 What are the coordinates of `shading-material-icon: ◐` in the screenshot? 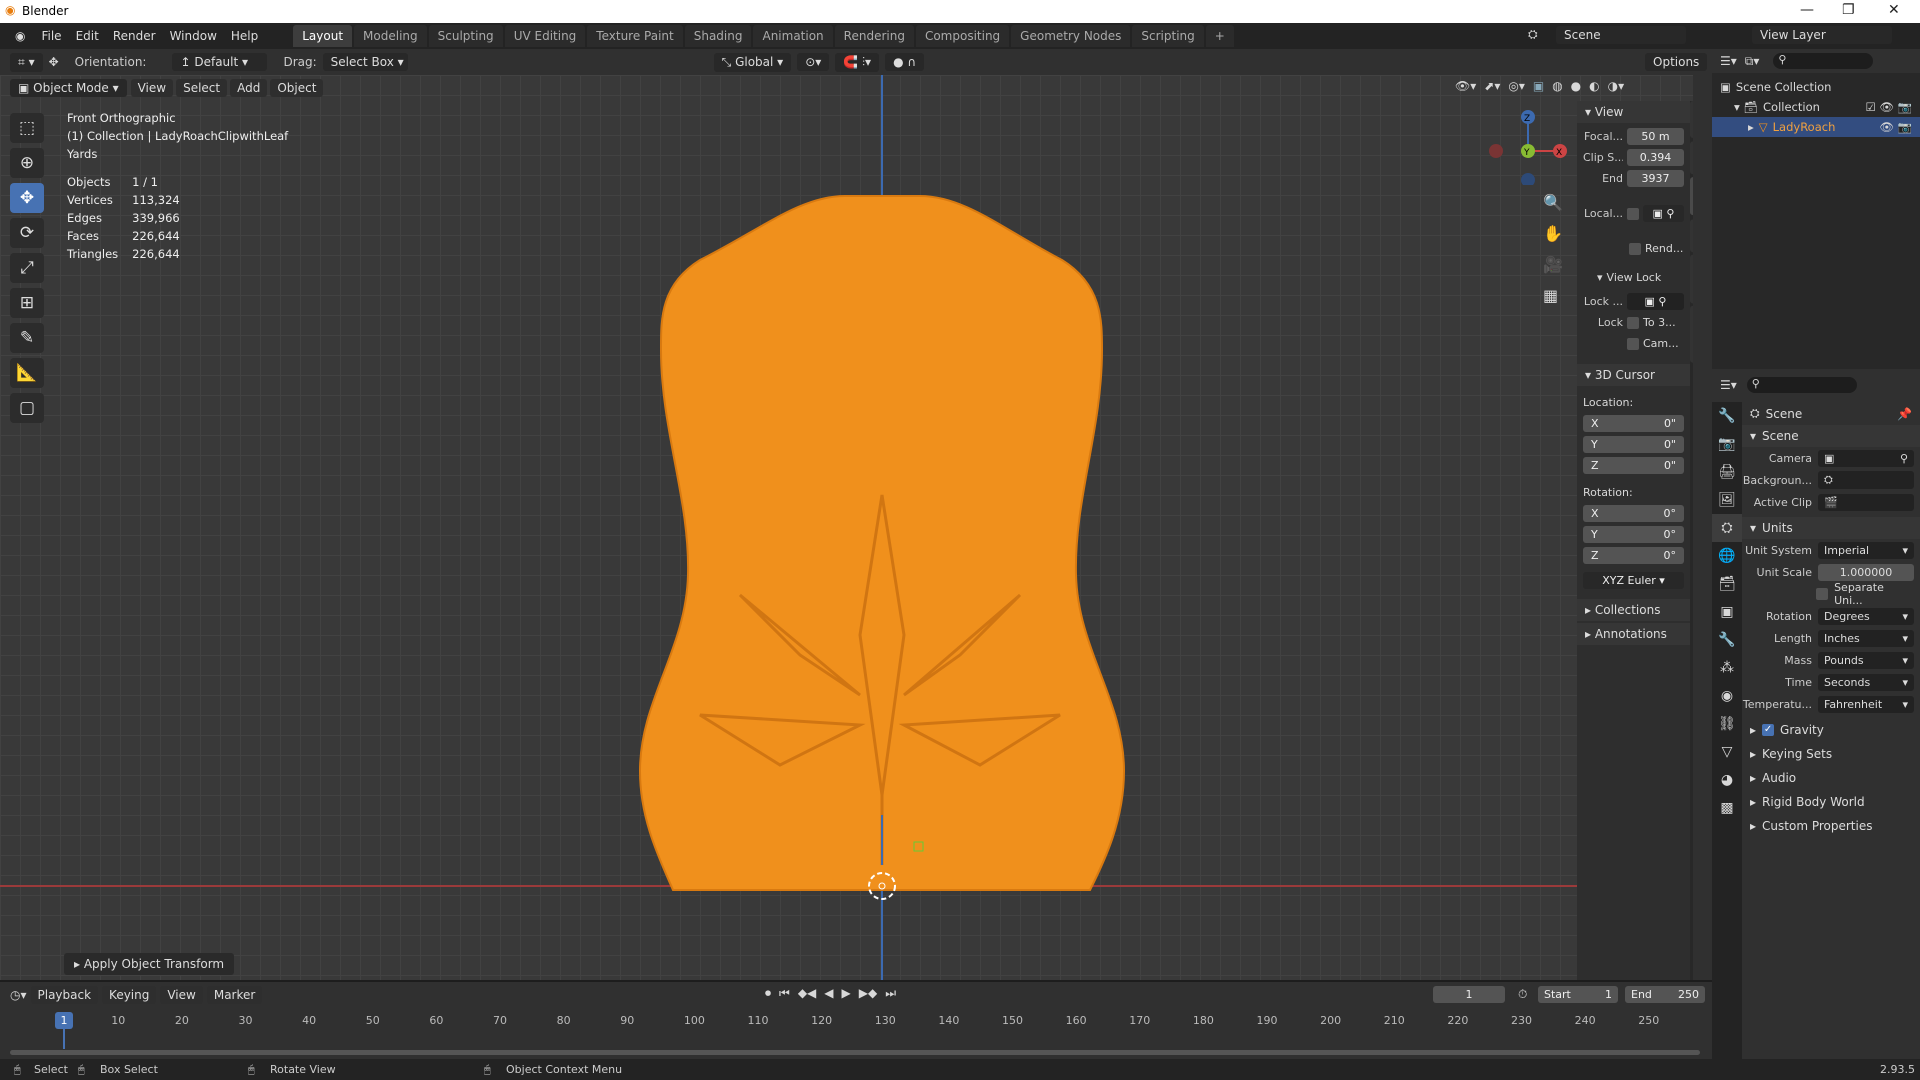 It's located at (1594, 86).